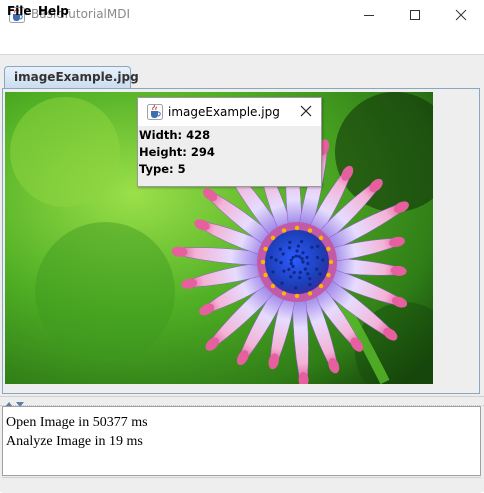 Image resolution: width=484 pixels, height=493 pixels. Describe the element at coordinates (224, 112) in the screenshot. I see `info-frame-title: imageExample.jpg` at that location.